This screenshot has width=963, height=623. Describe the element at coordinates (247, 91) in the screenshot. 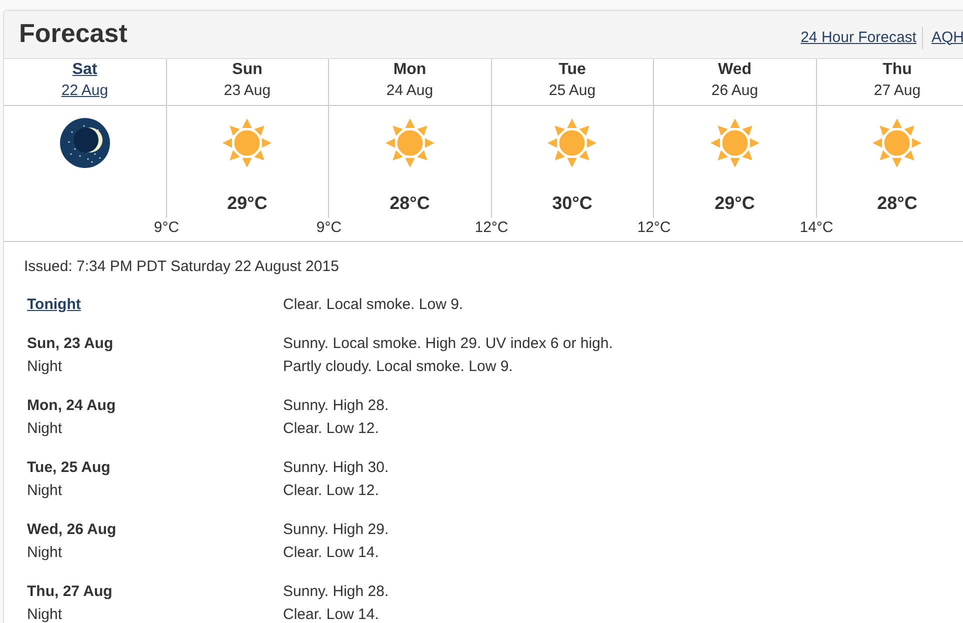

I see `day-date: 23 Aug` at that location.